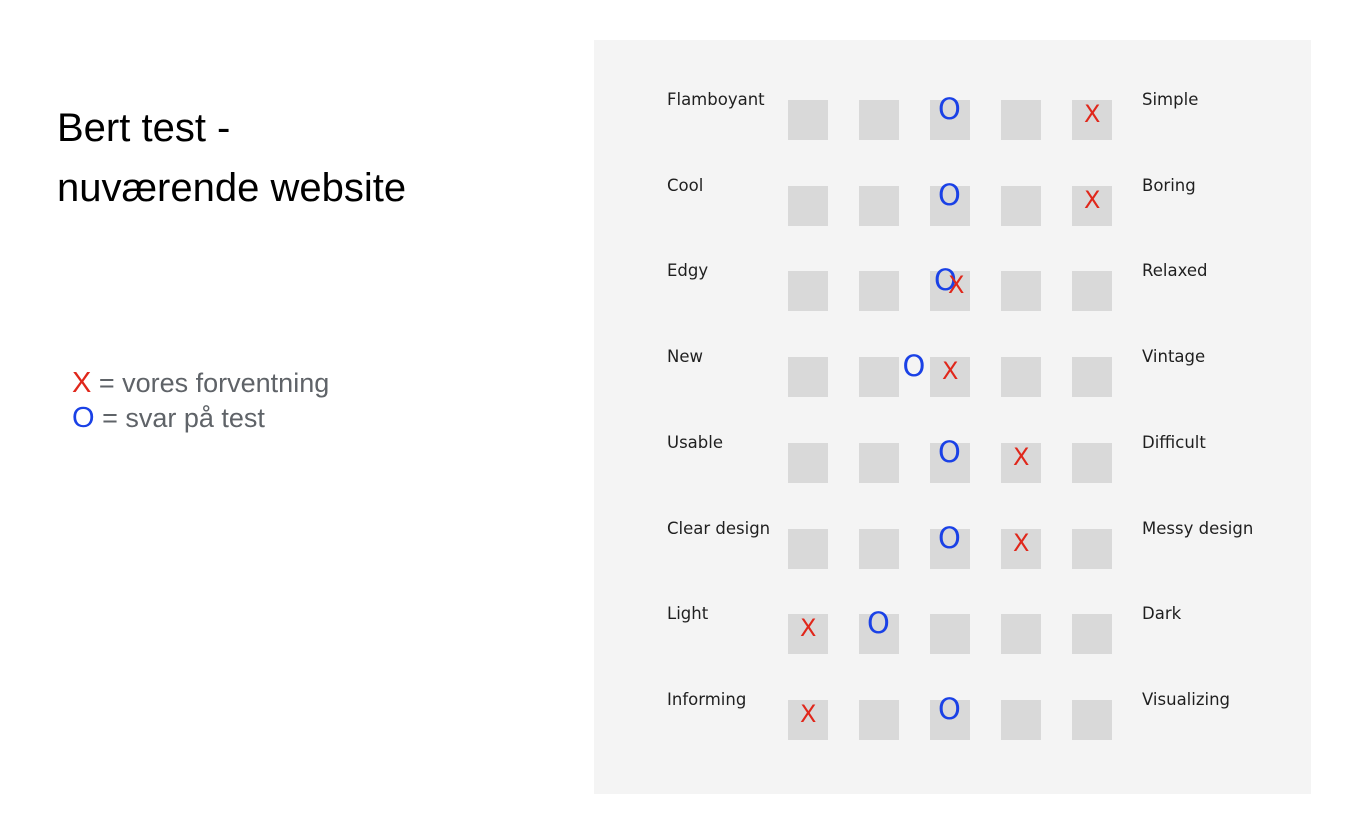  Describe the element at coordinates (1174, 442) in the screenshot. I see `scale-right-label: Difficult` at that location.